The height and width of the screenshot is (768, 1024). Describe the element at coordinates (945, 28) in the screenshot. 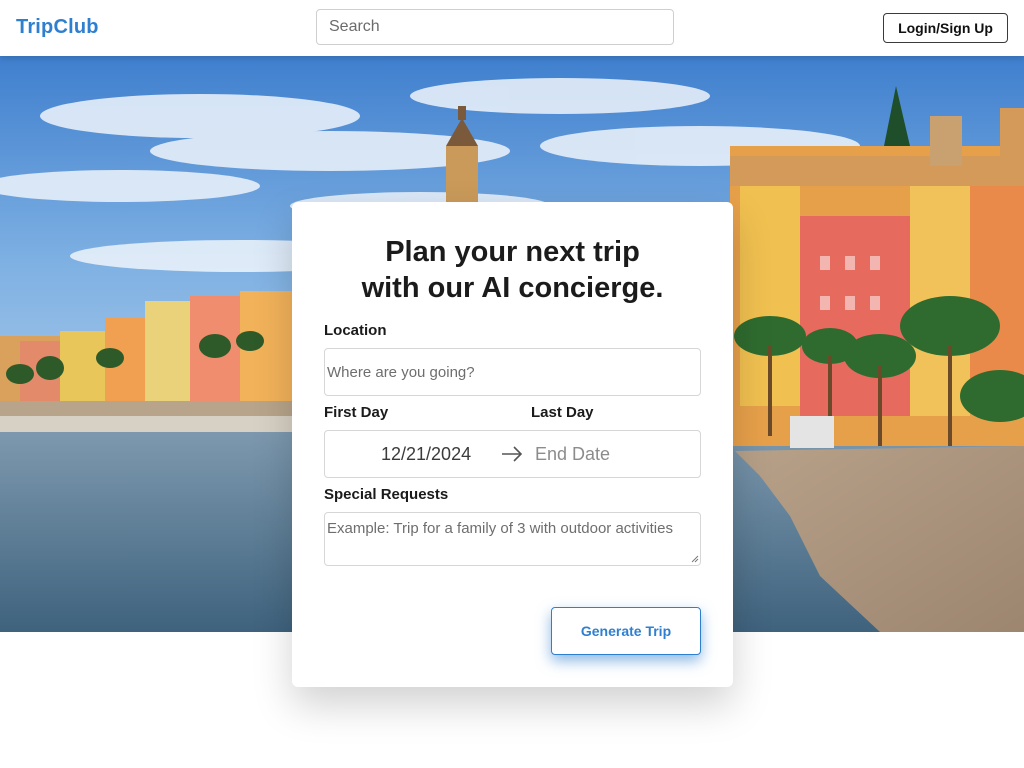

I see `login-signup-button: Login/Sign Up` at that location.